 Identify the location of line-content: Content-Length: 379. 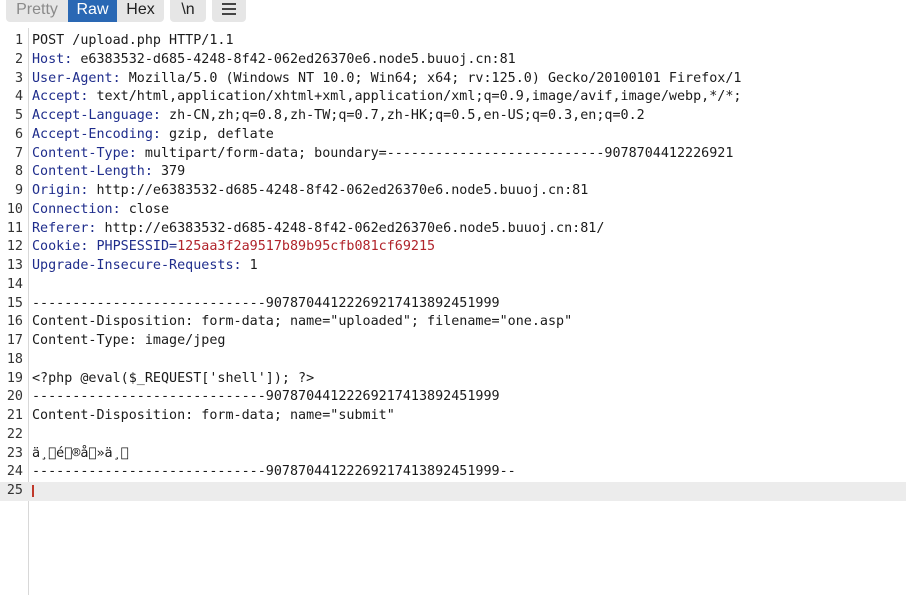
(108, 172).